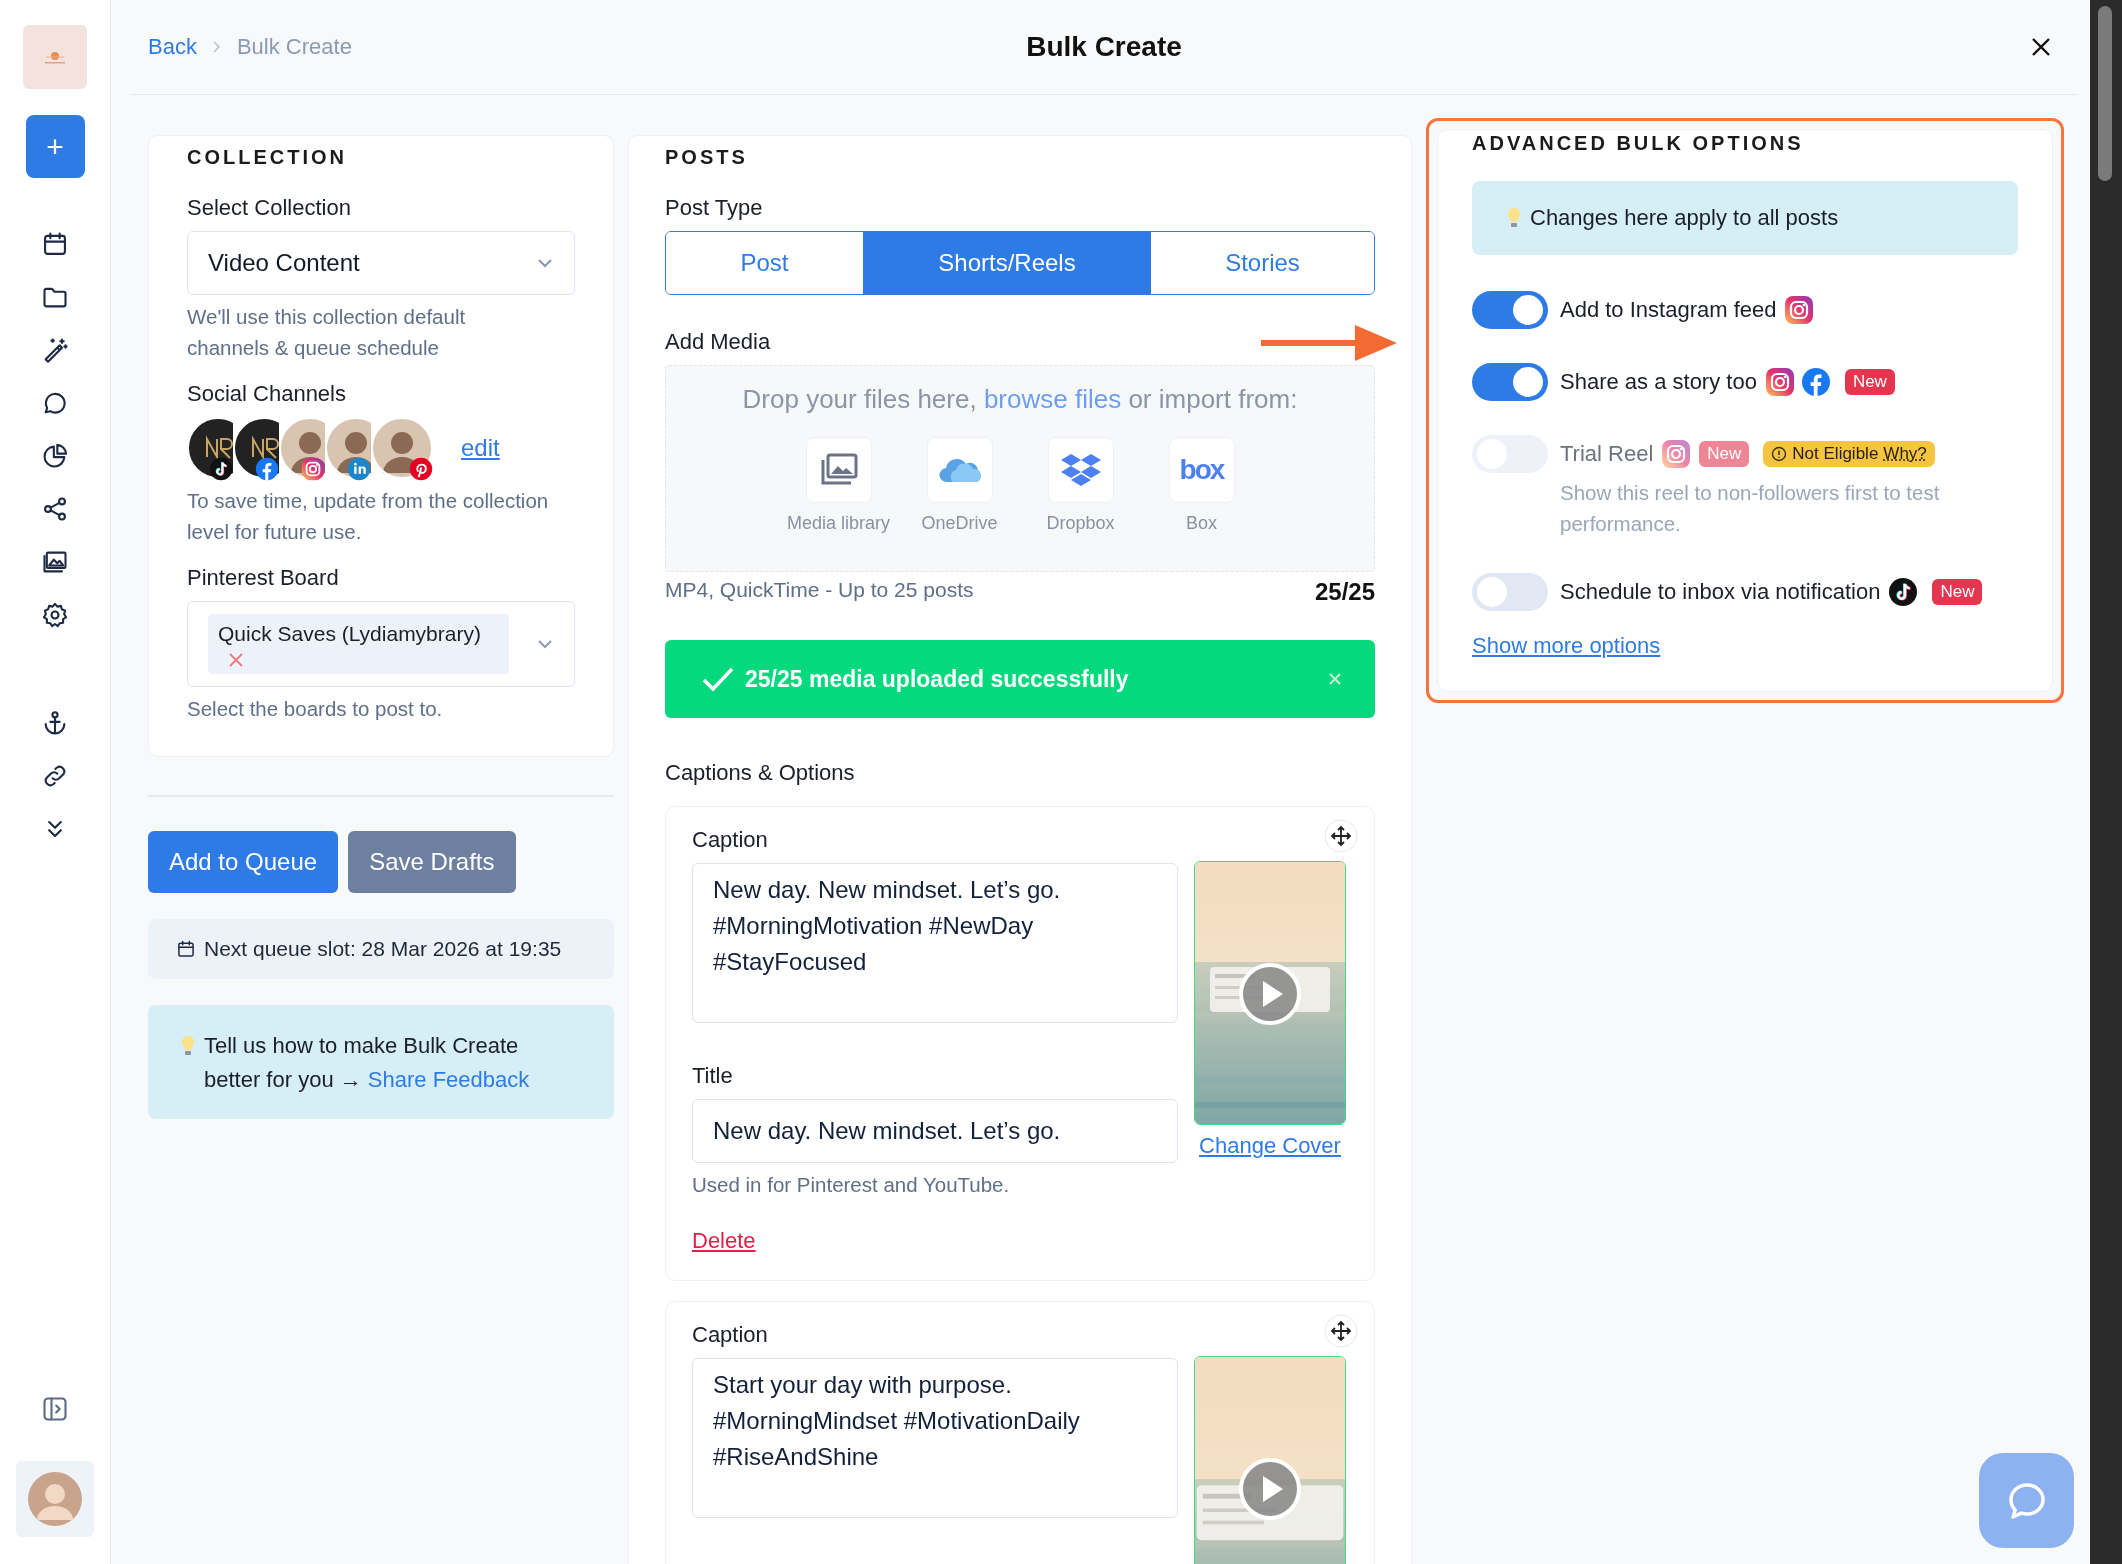 The height and width of the screenshot is (1564, 2122). I want to click on board-select: Quick Saves (Lydiamybrary), so click(381, 644).